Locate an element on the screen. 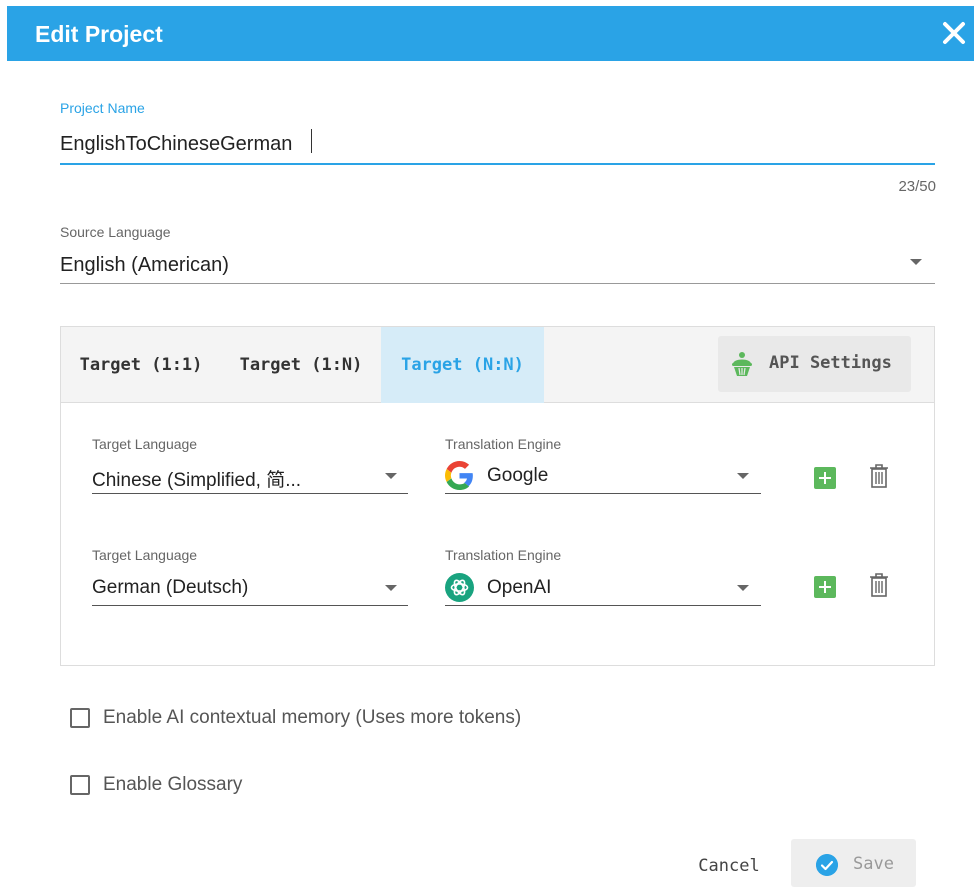 Image resolution: width=974 pixels, height=887 pixels. tab-target-n-n: Target (N:N) is located at coordinates (462, 365).